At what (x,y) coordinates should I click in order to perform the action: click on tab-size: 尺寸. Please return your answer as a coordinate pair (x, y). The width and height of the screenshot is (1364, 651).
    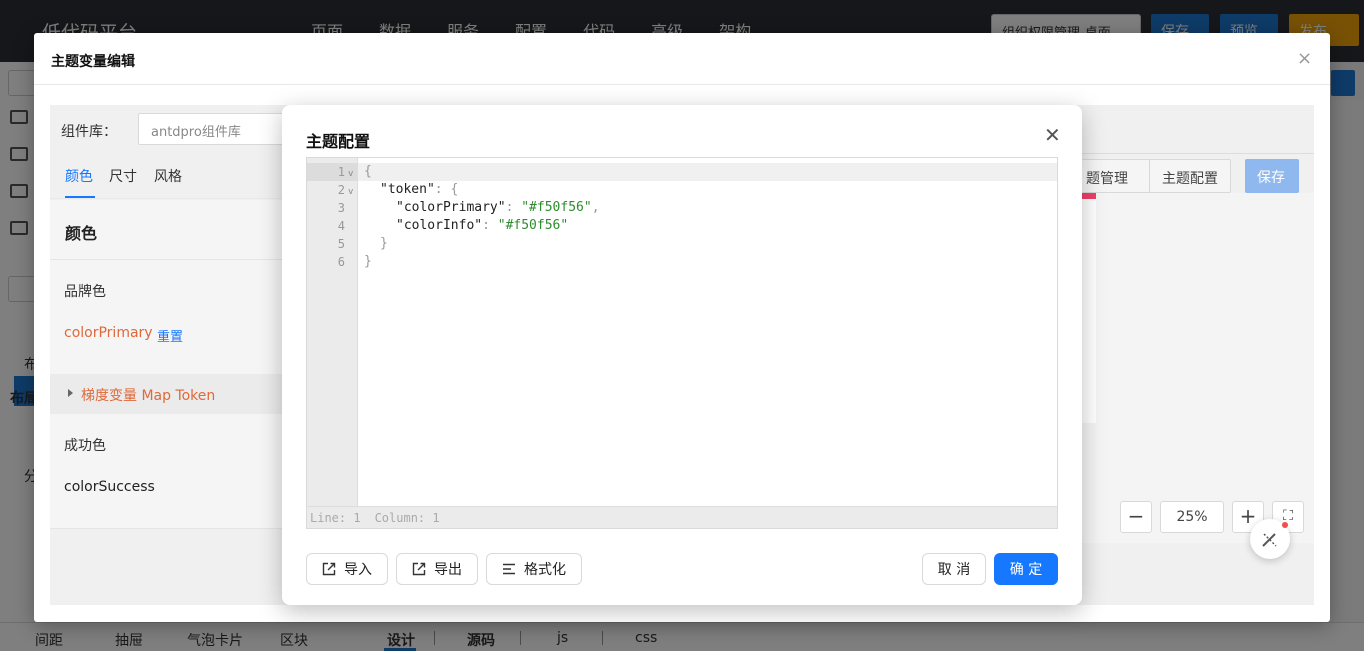
    Looking at the image, I should click on (123, 176).